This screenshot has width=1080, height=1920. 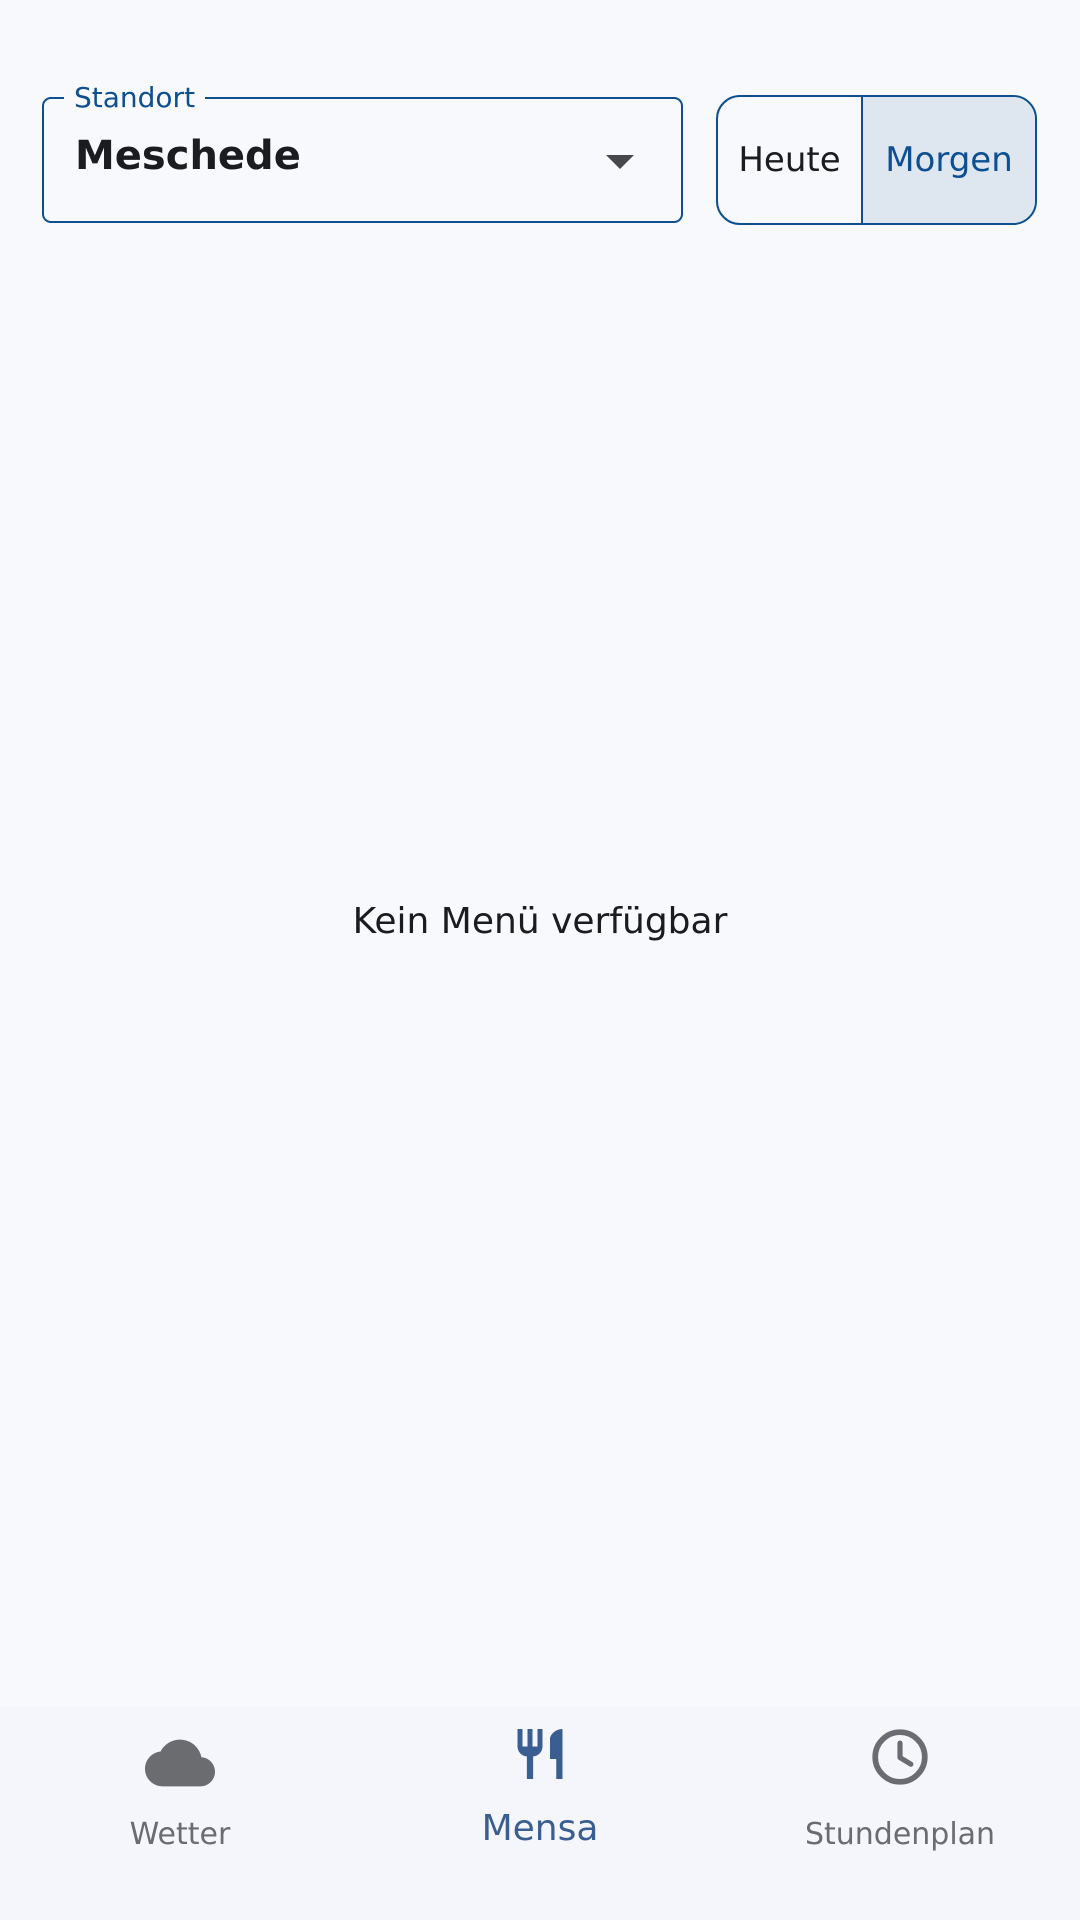 I want to click on location-value: Meschede, so click(x=188, y=156).